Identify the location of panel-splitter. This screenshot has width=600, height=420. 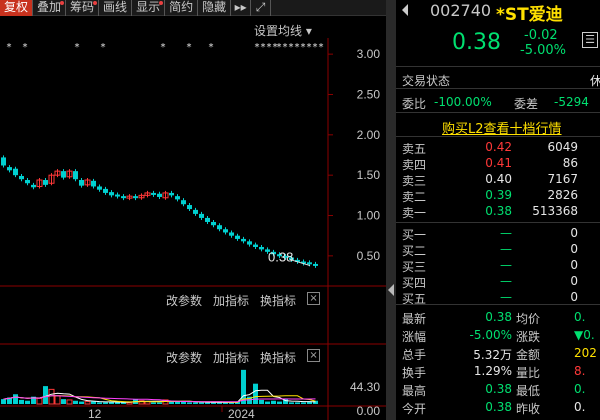
(391, 210).